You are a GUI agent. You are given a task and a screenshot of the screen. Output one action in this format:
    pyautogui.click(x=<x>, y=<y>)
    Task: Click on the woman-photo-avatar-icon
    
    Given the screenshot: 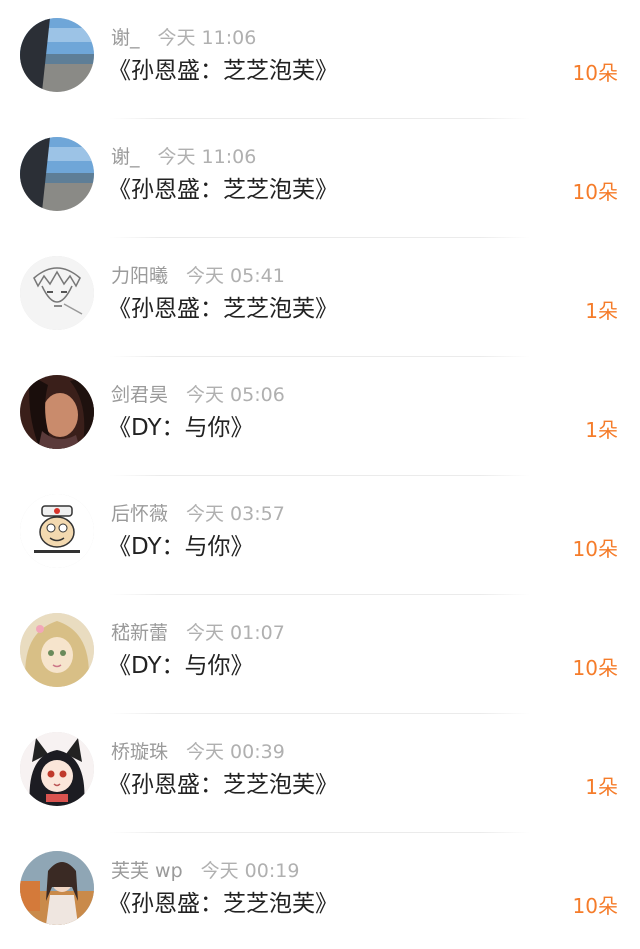 What is the action you would take?
    pyautogui.click(x=57, y=888)
    